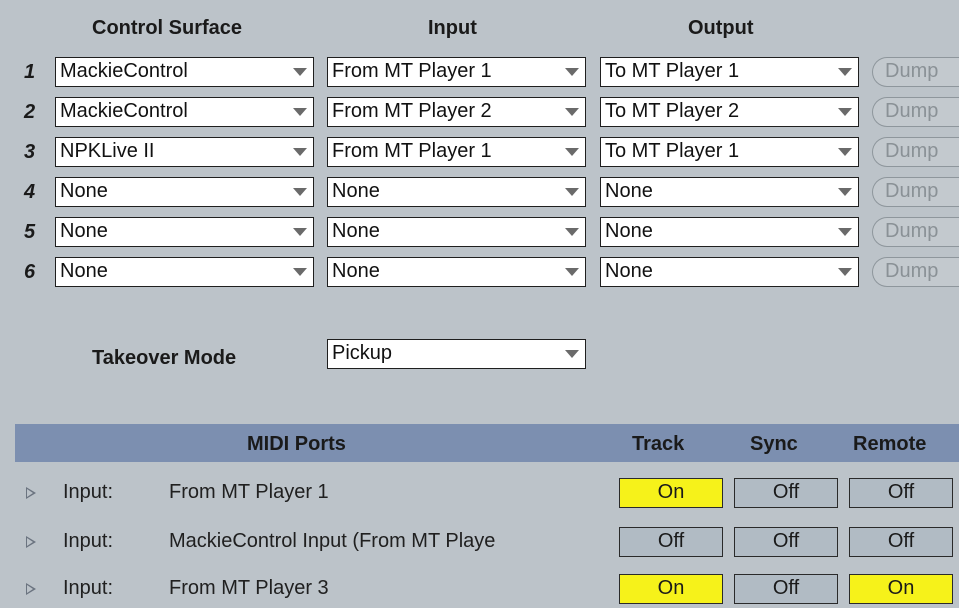  Describe the element at coordinates (30, 192) in the screenshot. I see `row-number: 4` at that location.